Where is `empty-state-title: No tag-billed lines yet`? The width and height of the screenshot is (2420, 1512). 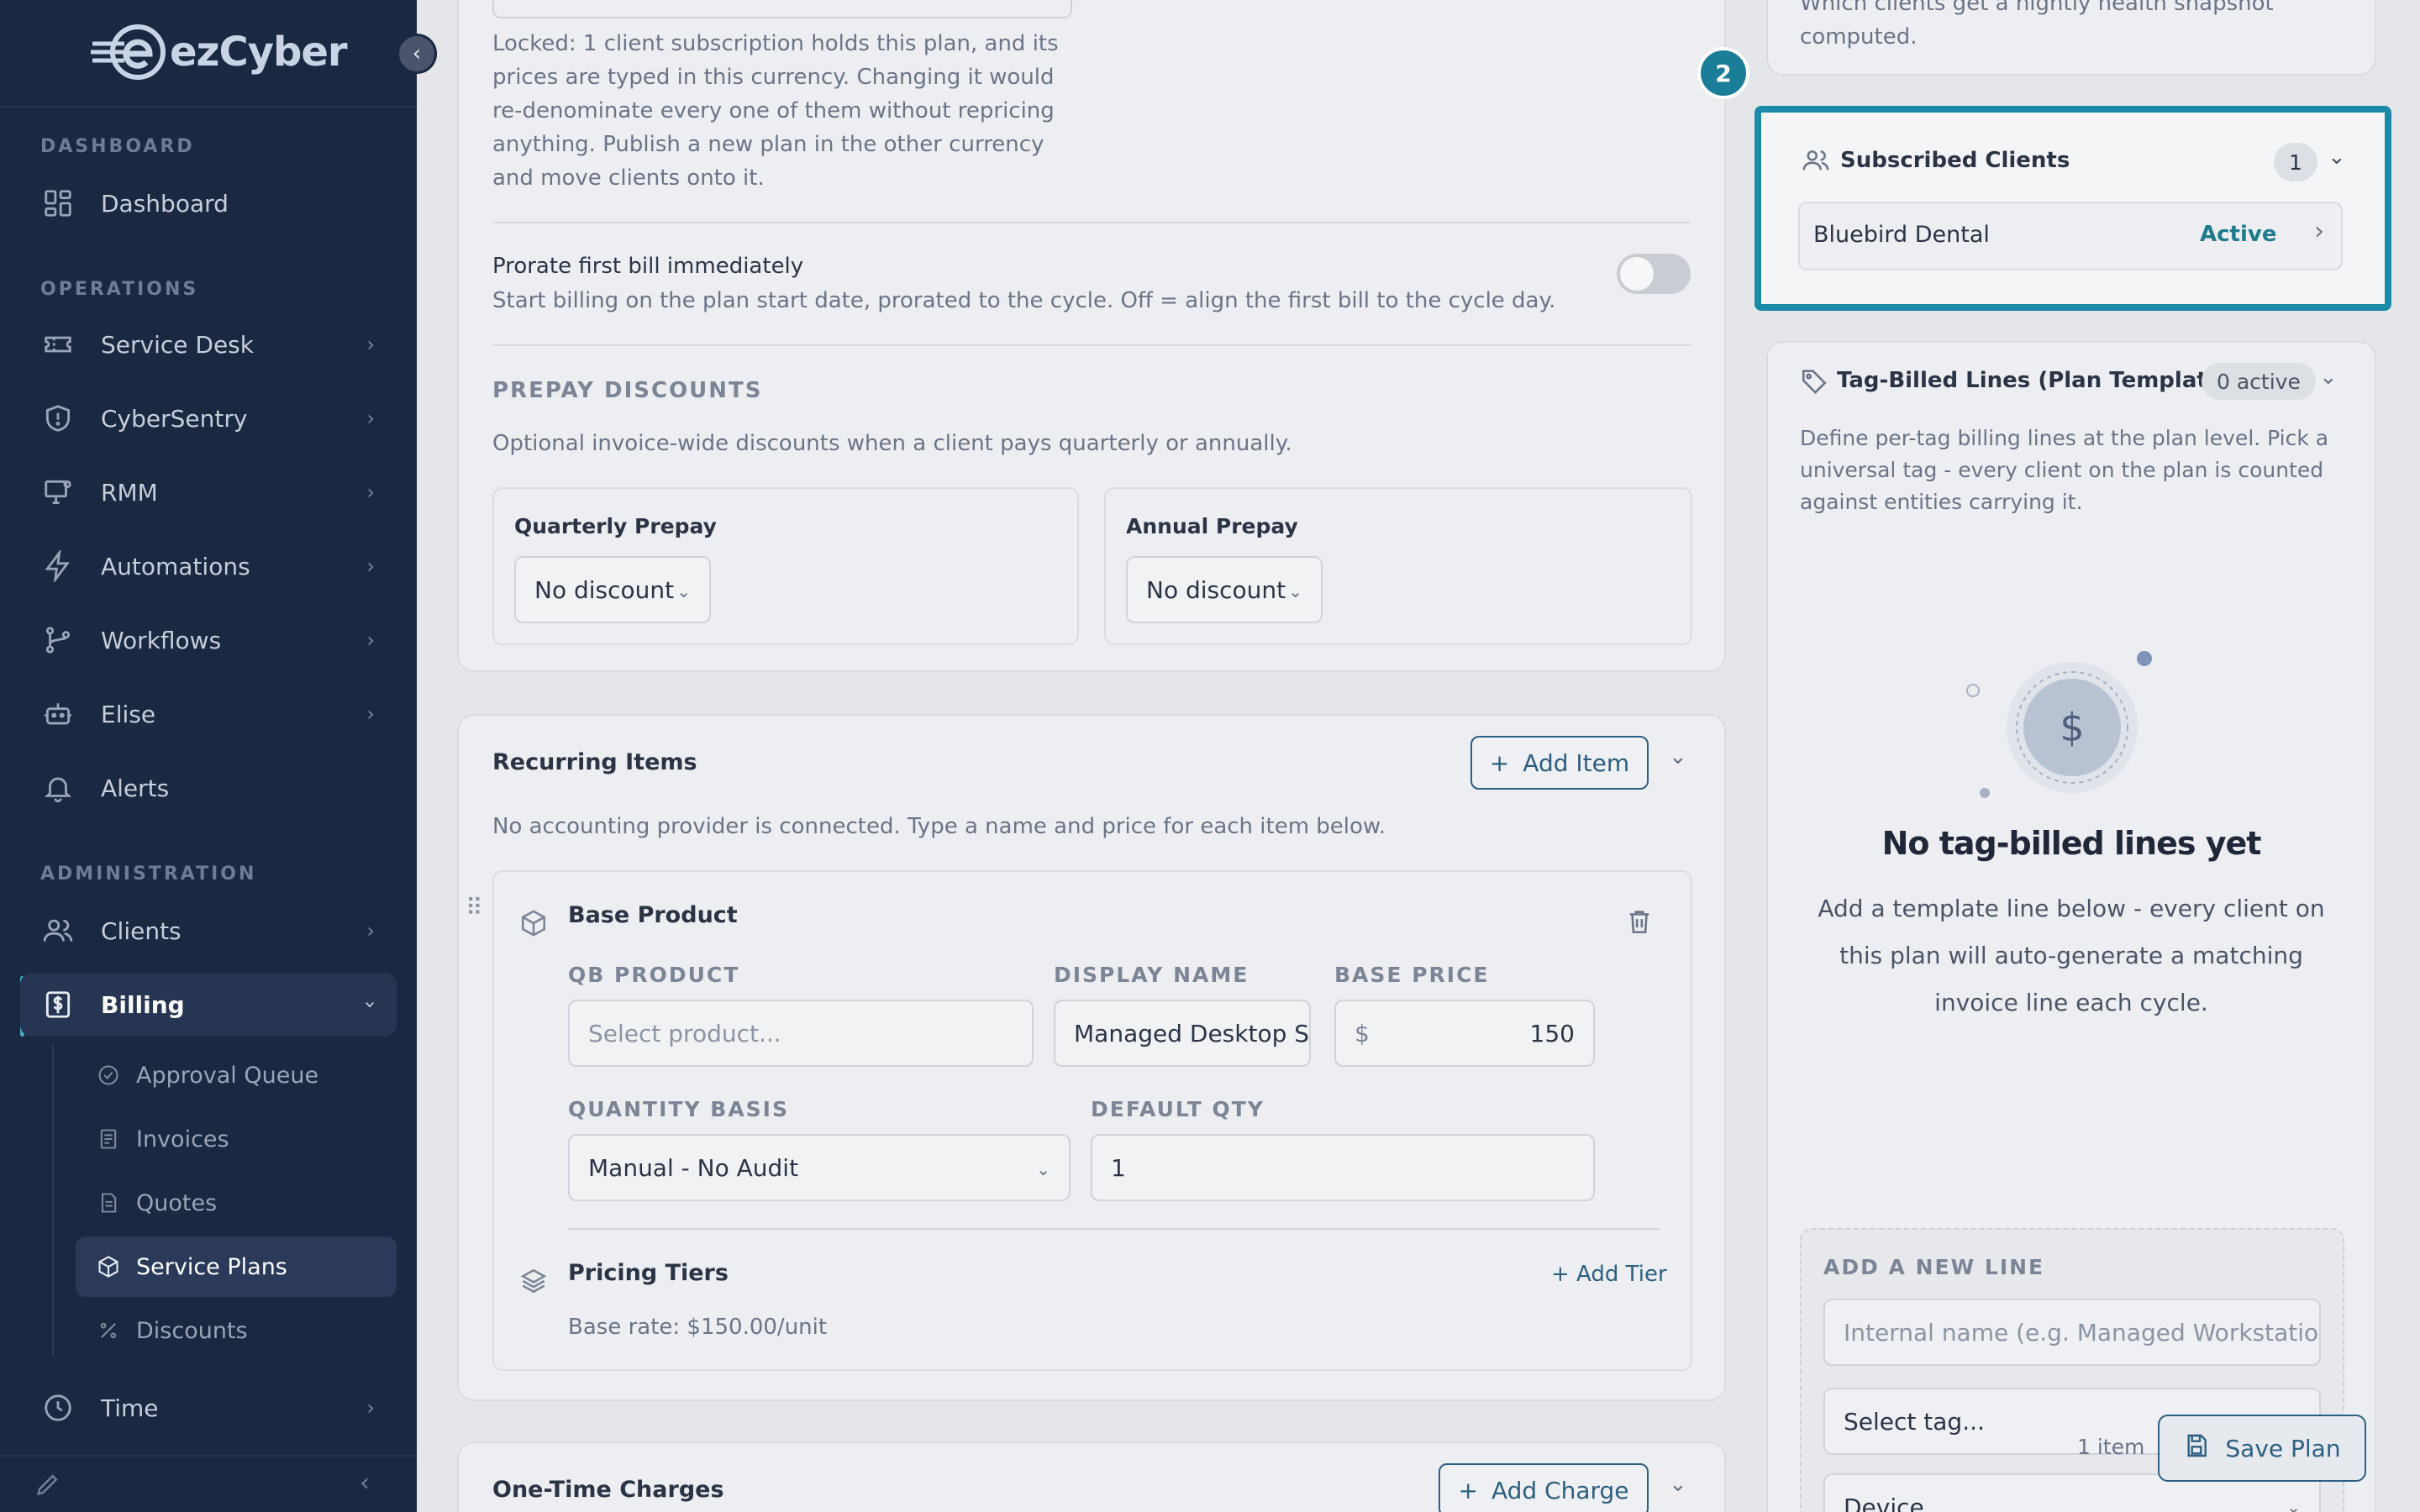 empty-state-title: No tag-billed lines yet is located at coordinates (2071, 843).